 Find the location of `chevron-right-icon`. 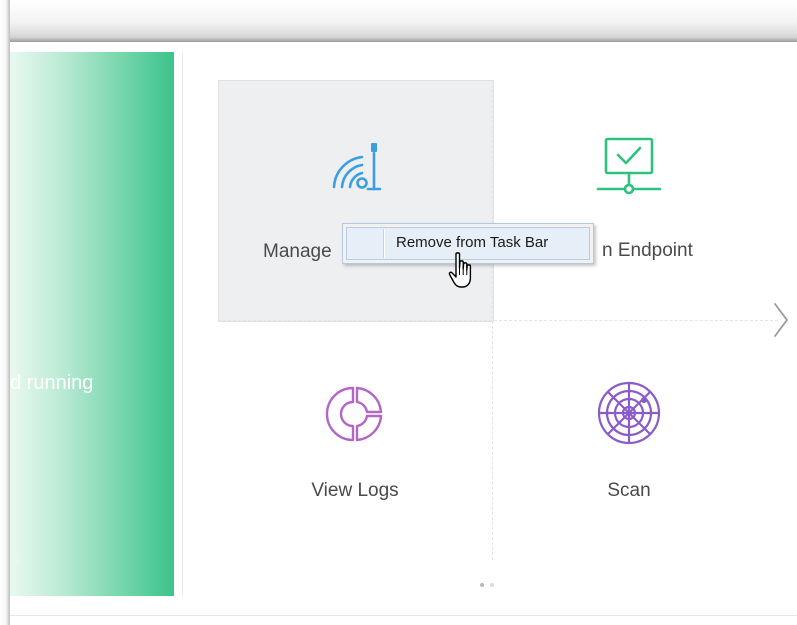

chevron-right-icon is located at coordinates (781, 320).